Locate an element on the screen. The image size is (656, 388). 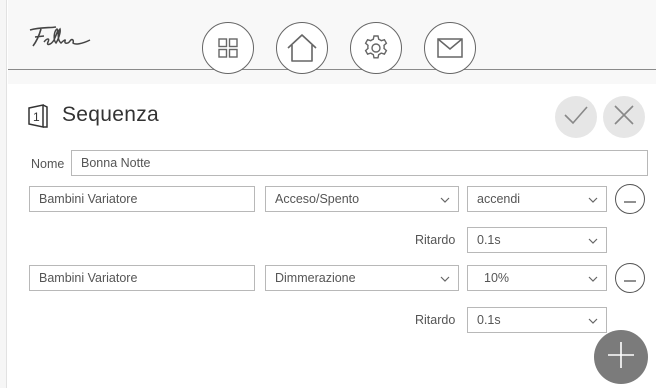
device-field-1: Bambini Variatore is located at coordinates (142, 199).